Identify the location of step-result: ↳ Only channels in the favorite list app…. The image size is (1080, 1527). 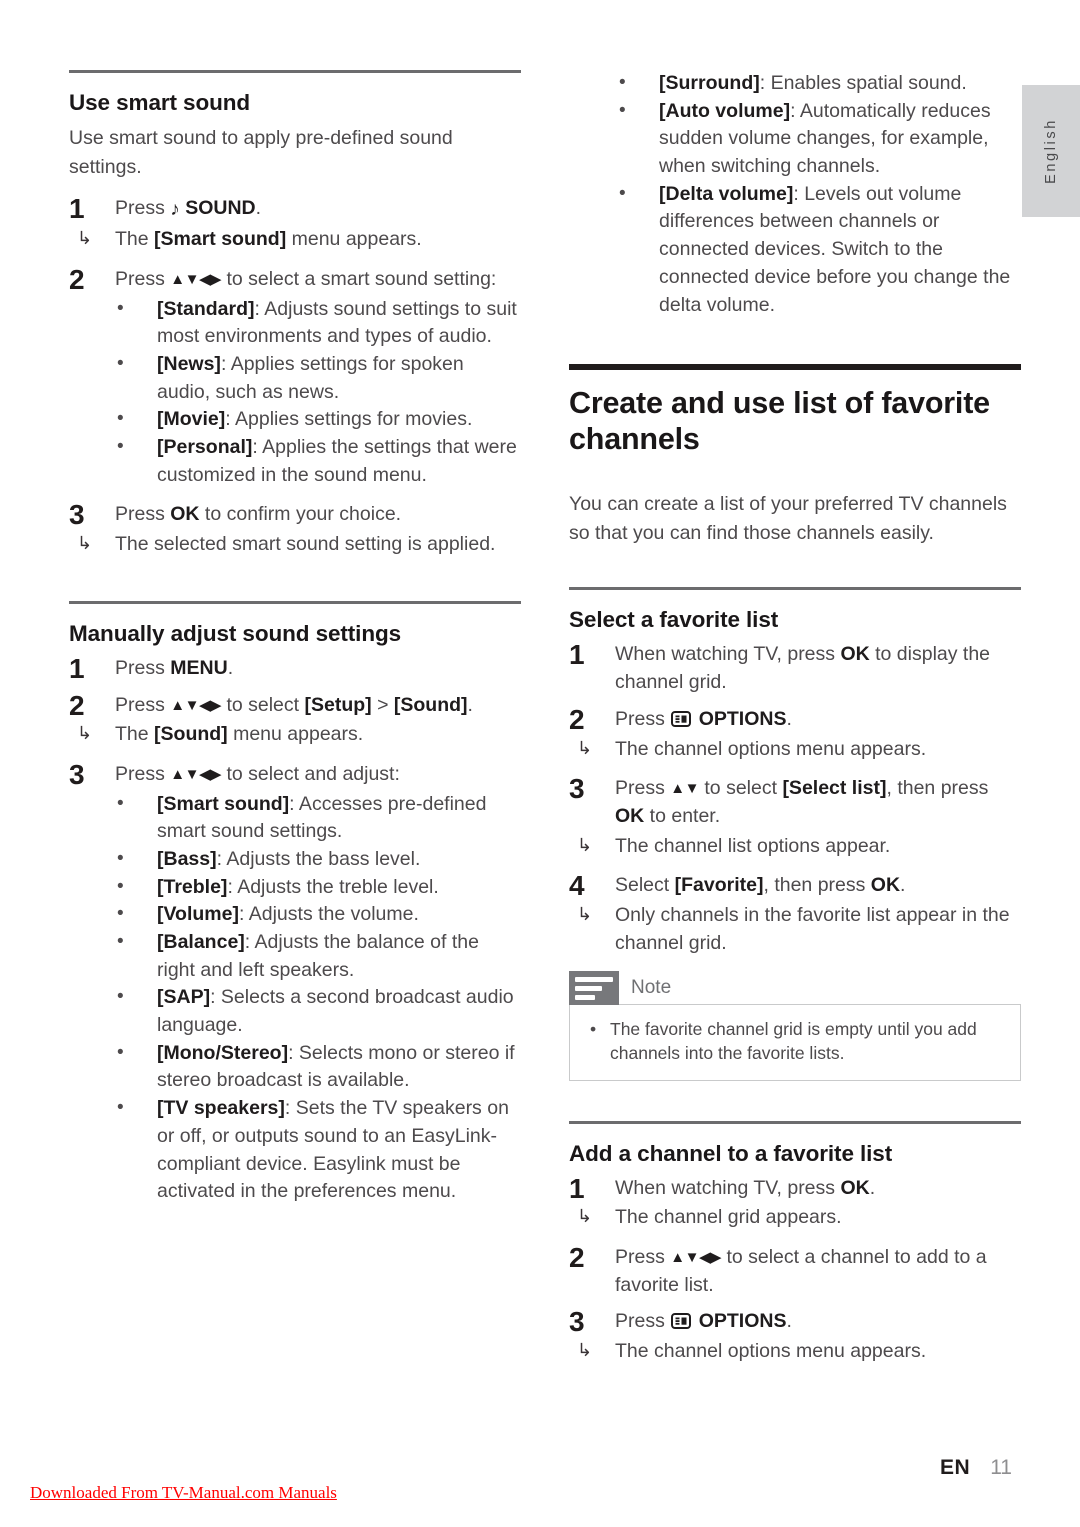
(795, 929).